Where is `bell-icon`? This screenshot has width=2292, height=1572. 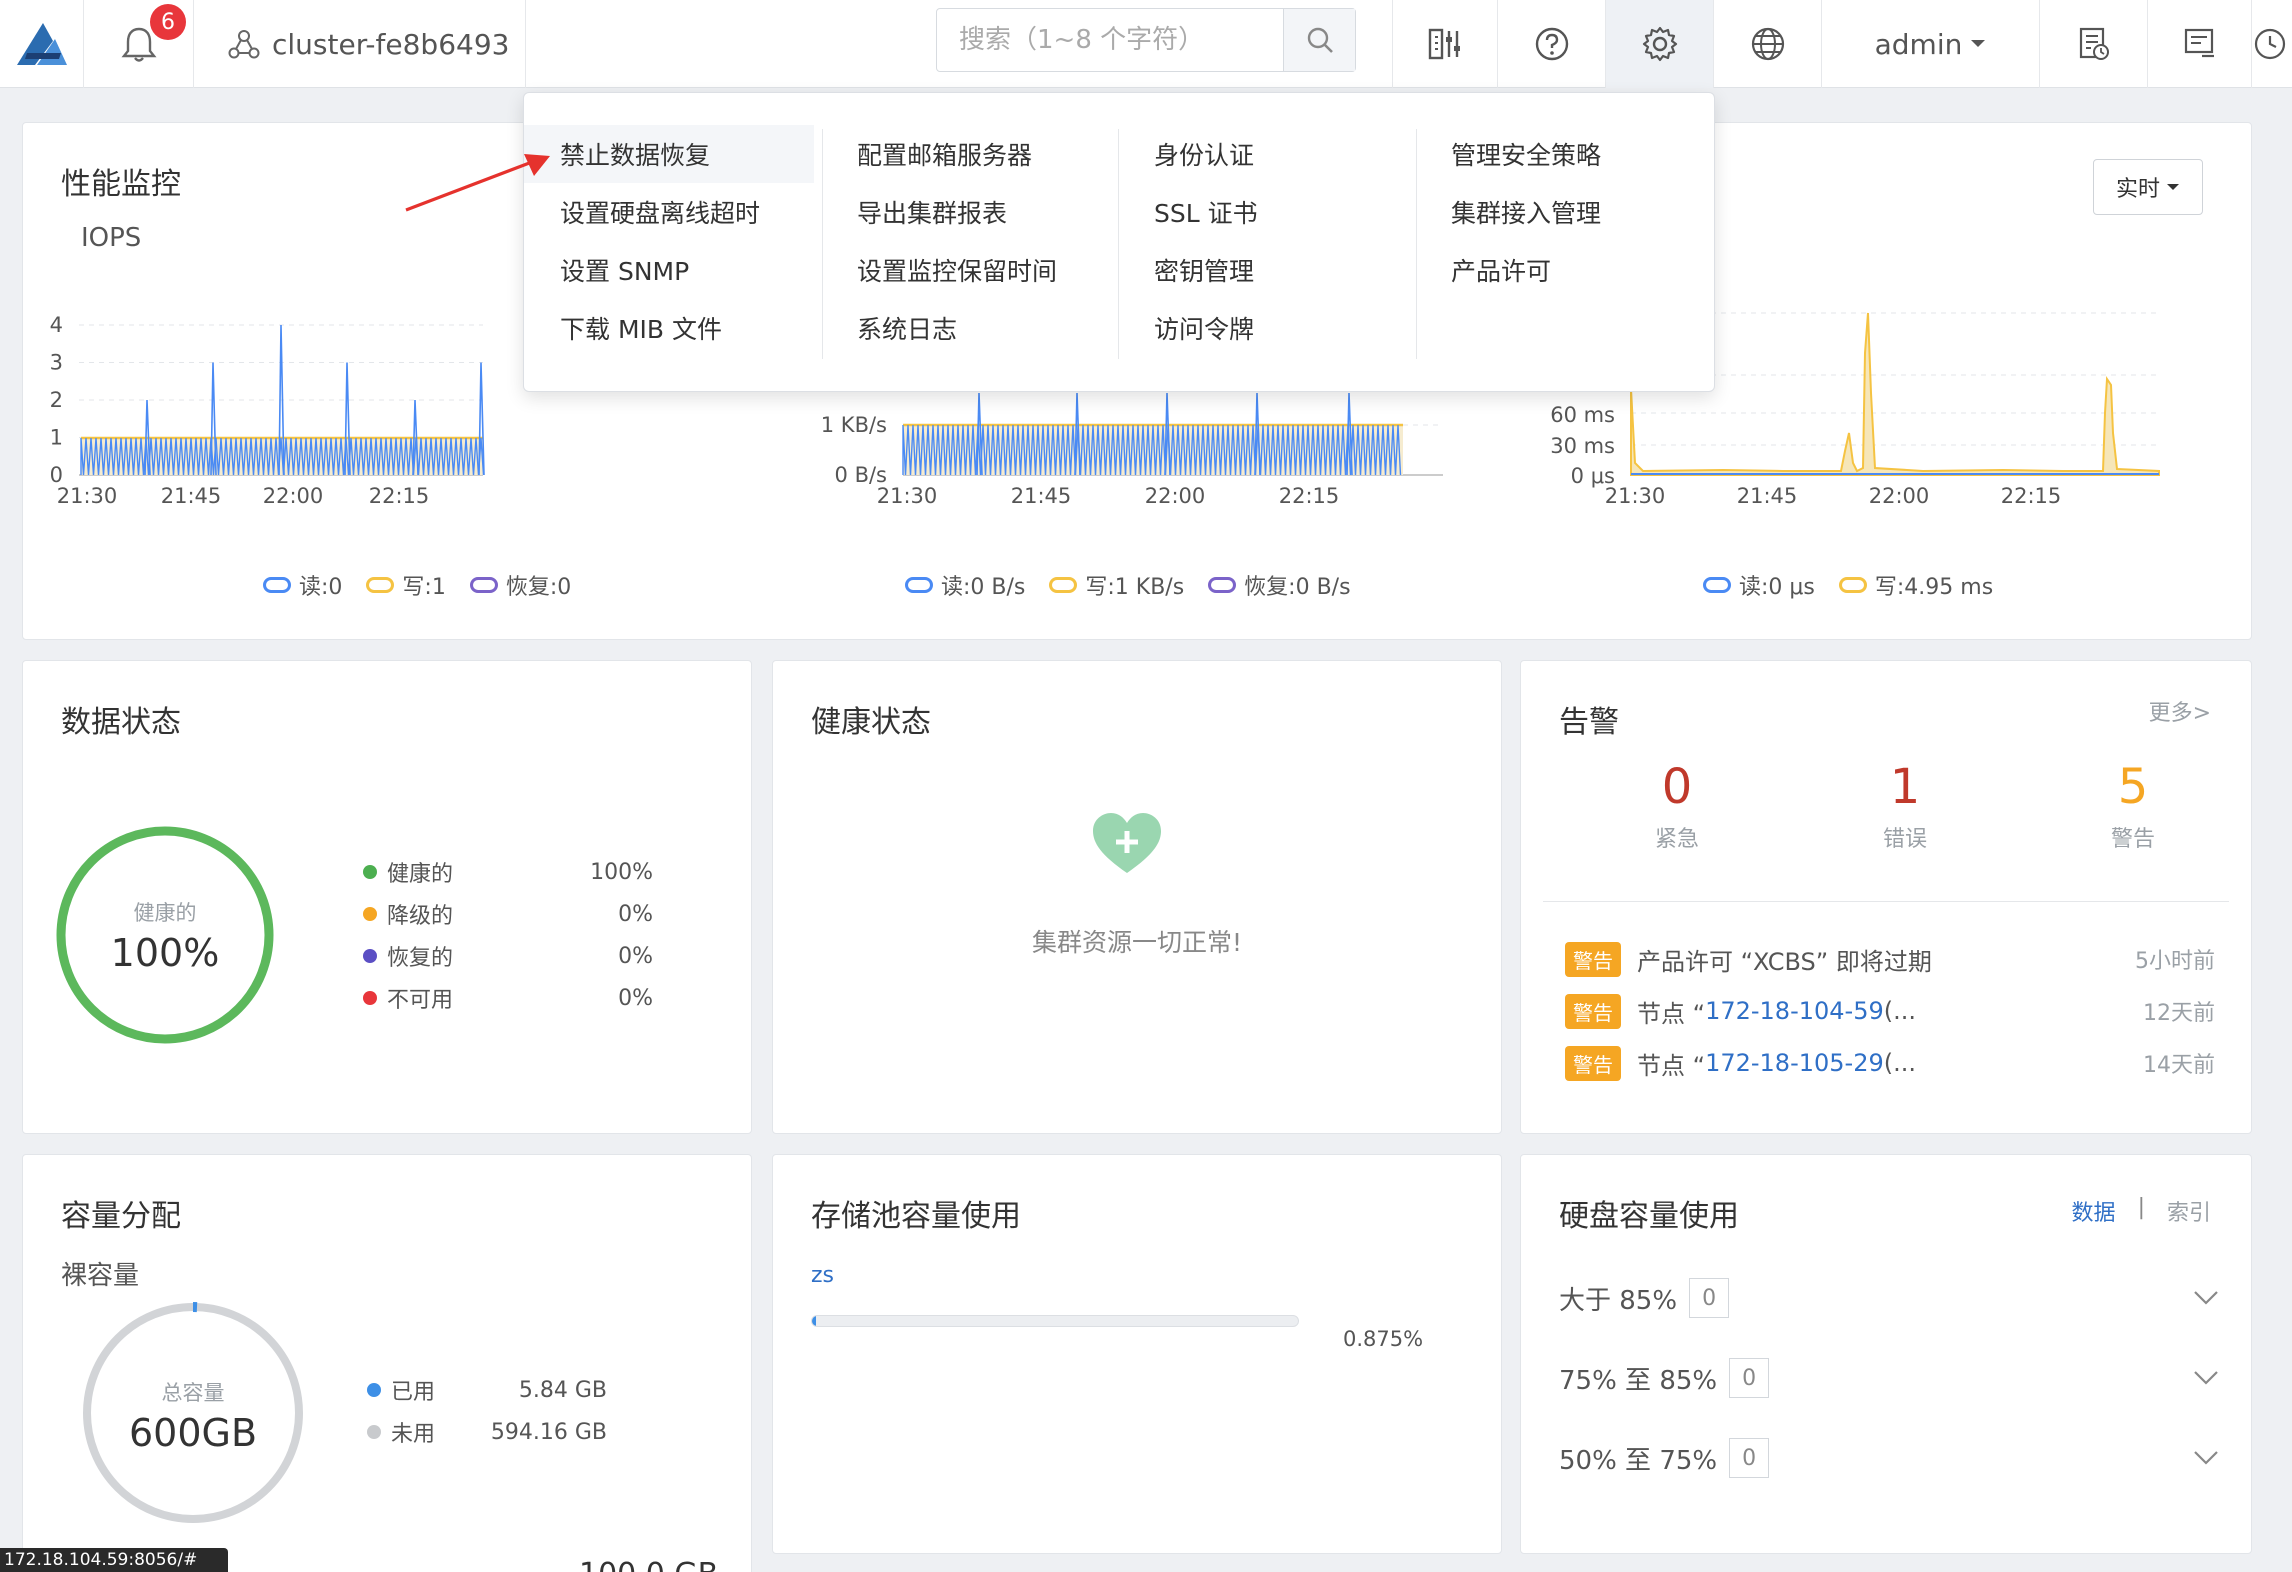 bell-icon is located at coordinates (138, 44).